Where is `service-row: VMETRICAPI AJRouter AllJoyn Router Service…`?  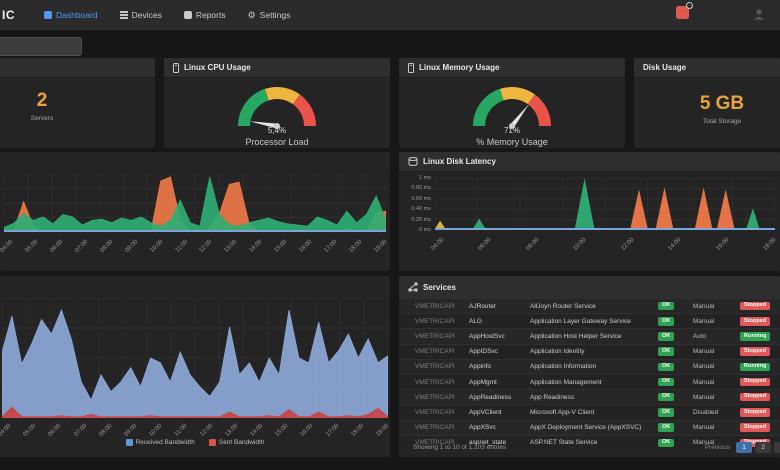 service-row: VMETRICAPI AJRouter AllJoyn Router Service… is located at coordinates (589, 306).